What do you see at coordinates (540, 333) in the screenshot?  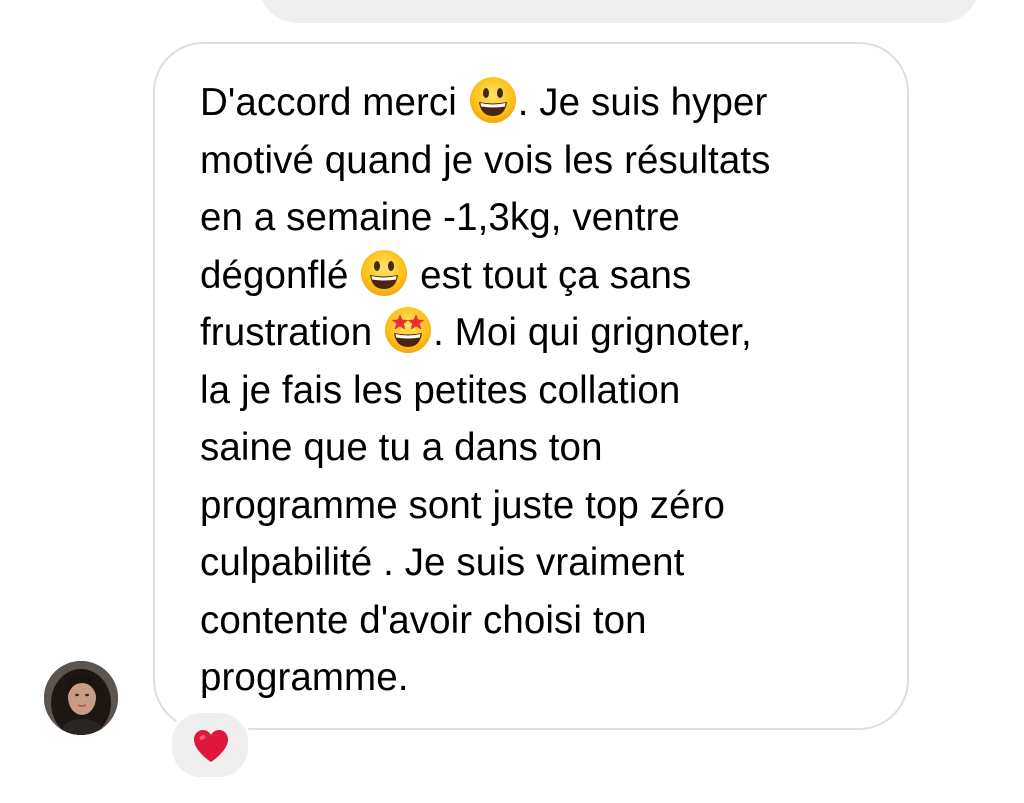 I see `message-line: frustration . Moi qui grignoter,` at bounding box center [540, 333].